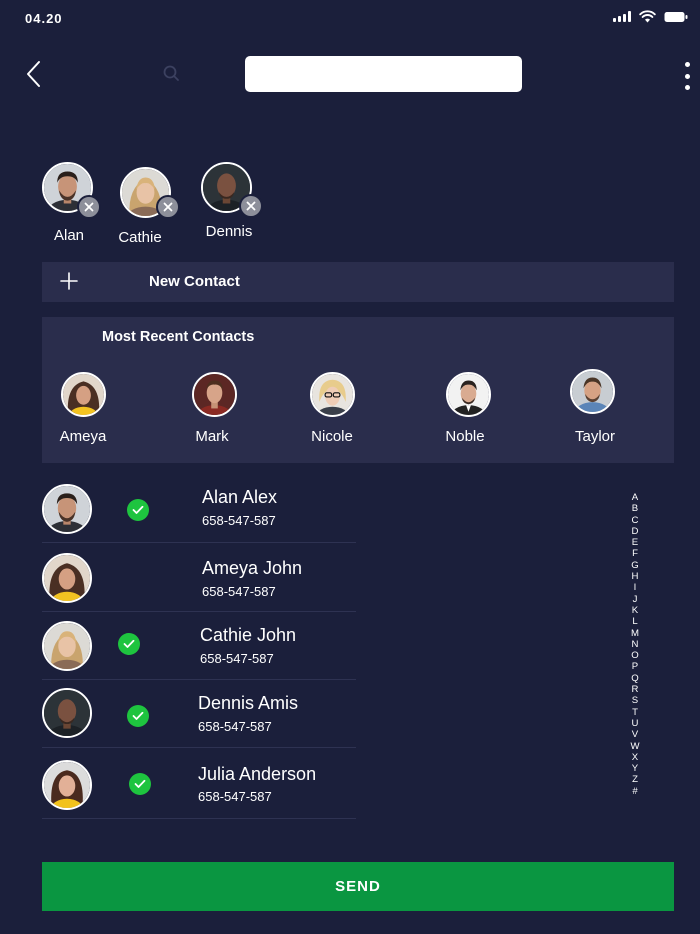 The height and width of the screenshot is (934, 700). I want to click on search-button, so click(171, 73).